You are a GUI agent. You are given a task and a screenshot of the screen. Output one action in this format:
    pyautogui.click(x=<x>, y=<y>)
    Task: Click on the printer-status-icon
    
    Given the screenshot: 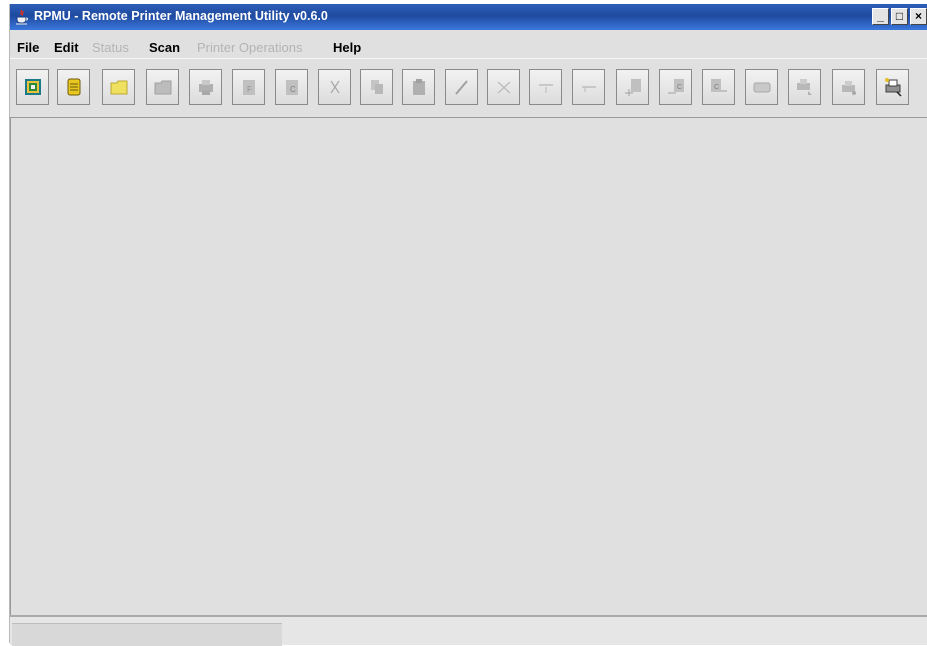 What is the action you would take?
    pyautogui.click(x=206, y=87)
    